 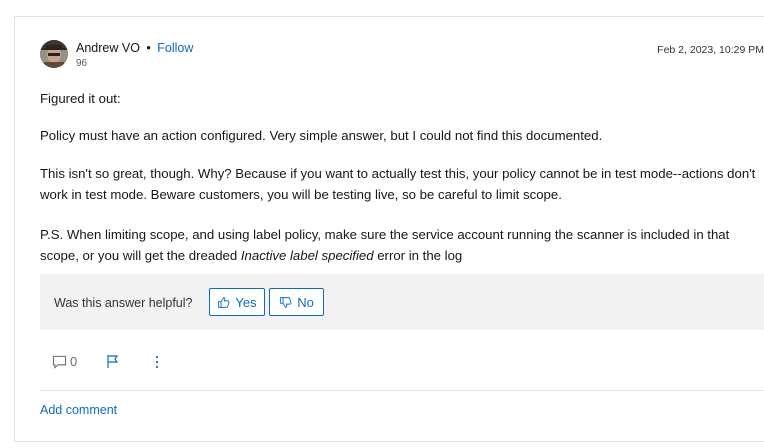 What do you see at coordinates (224, 302) in the screenshot?
I see `thumbs-up-icon` at bounding box center [224, 302].